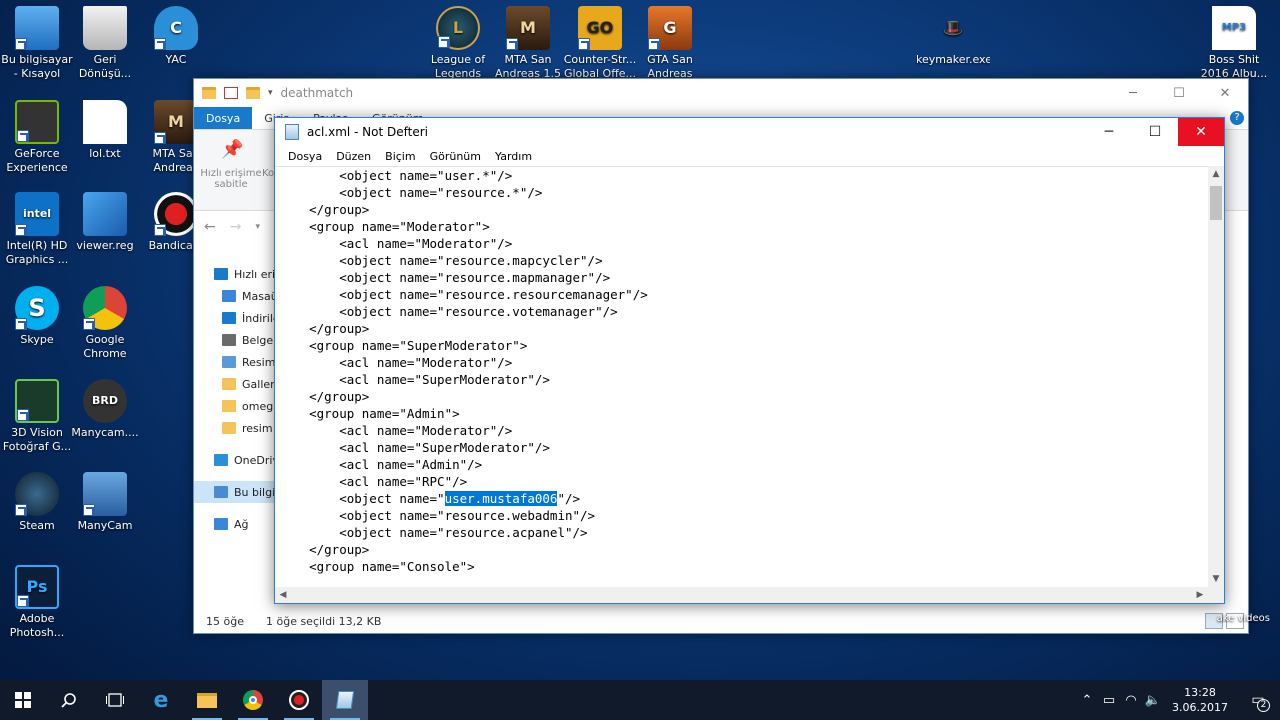  Describe the element at coordinates (1109, 700) in the screenshot. I see `power-icon: ▭` at that location.